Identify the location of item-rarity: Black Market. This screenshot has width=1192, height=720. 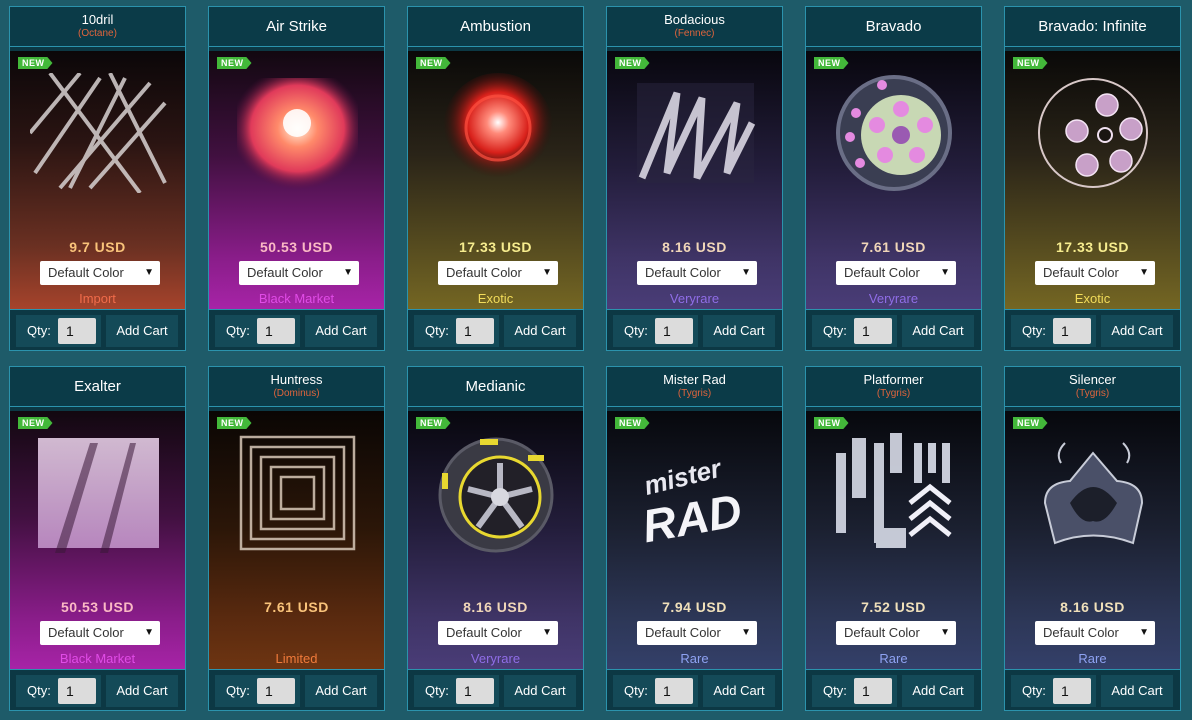
(296, 298).